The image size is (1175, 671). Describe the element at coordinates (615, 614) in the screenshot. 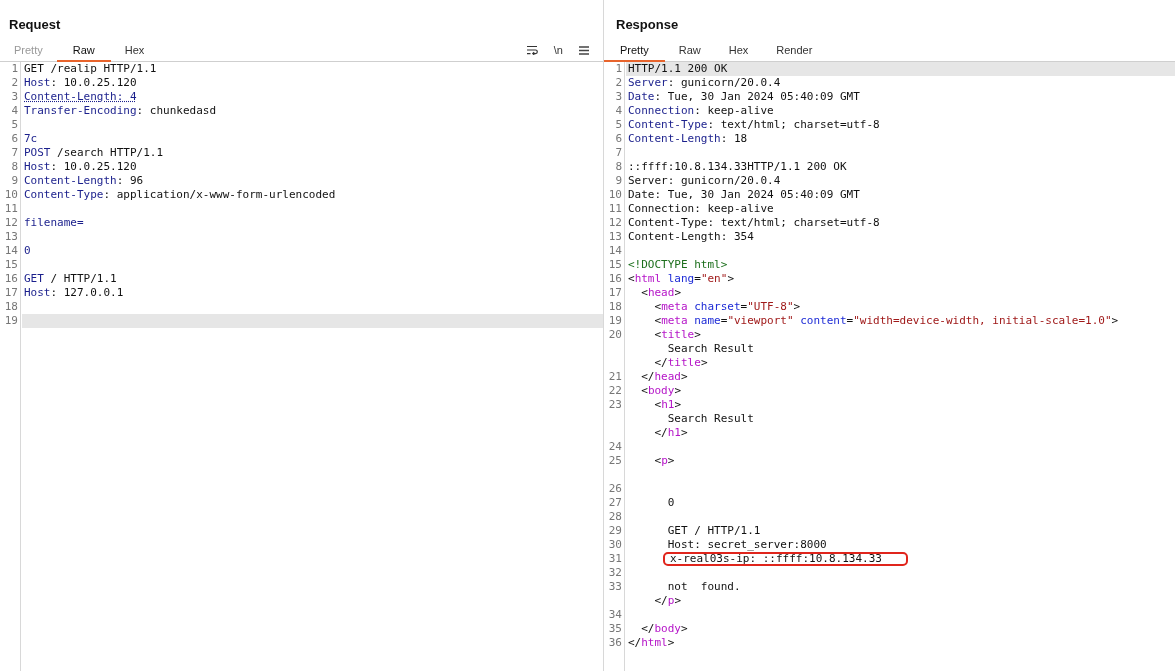

I see `line-number: 34` at that location.